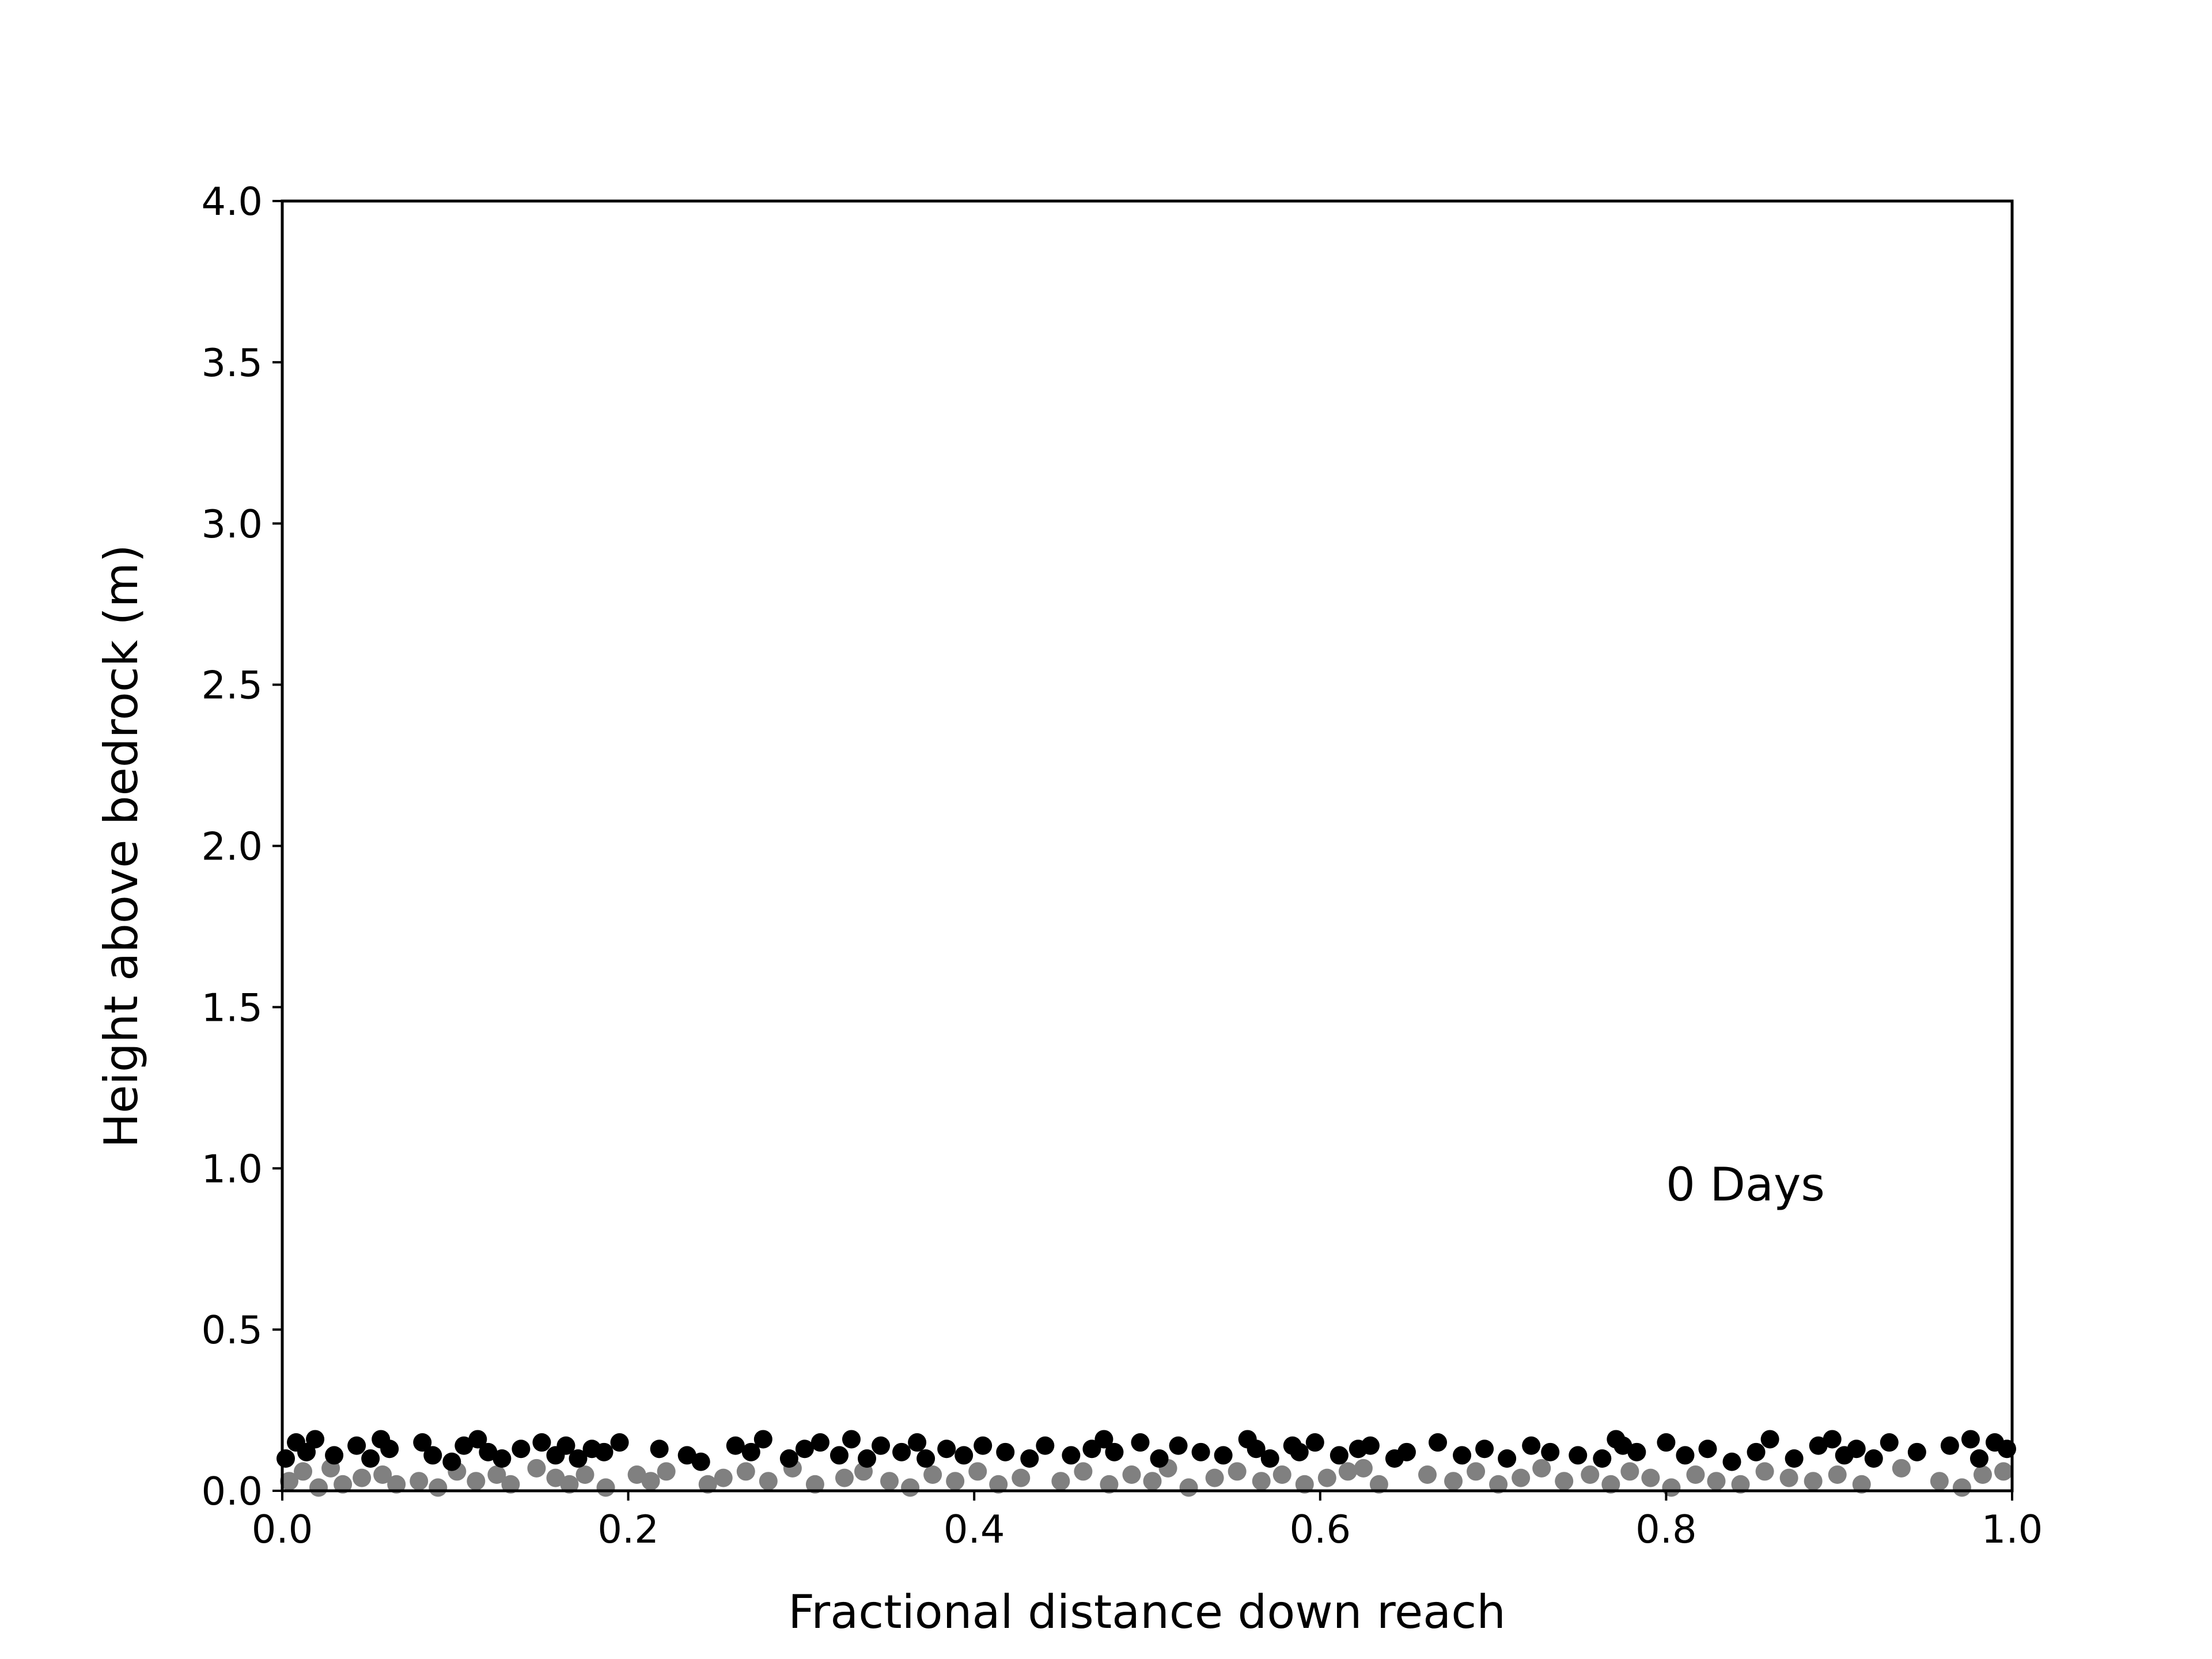 The height and width of the screenshot is (1659, 2212). Describe the element at coordinates (232, 524) in the screenshot. I see `y-tick-label: 3.0` at that location.